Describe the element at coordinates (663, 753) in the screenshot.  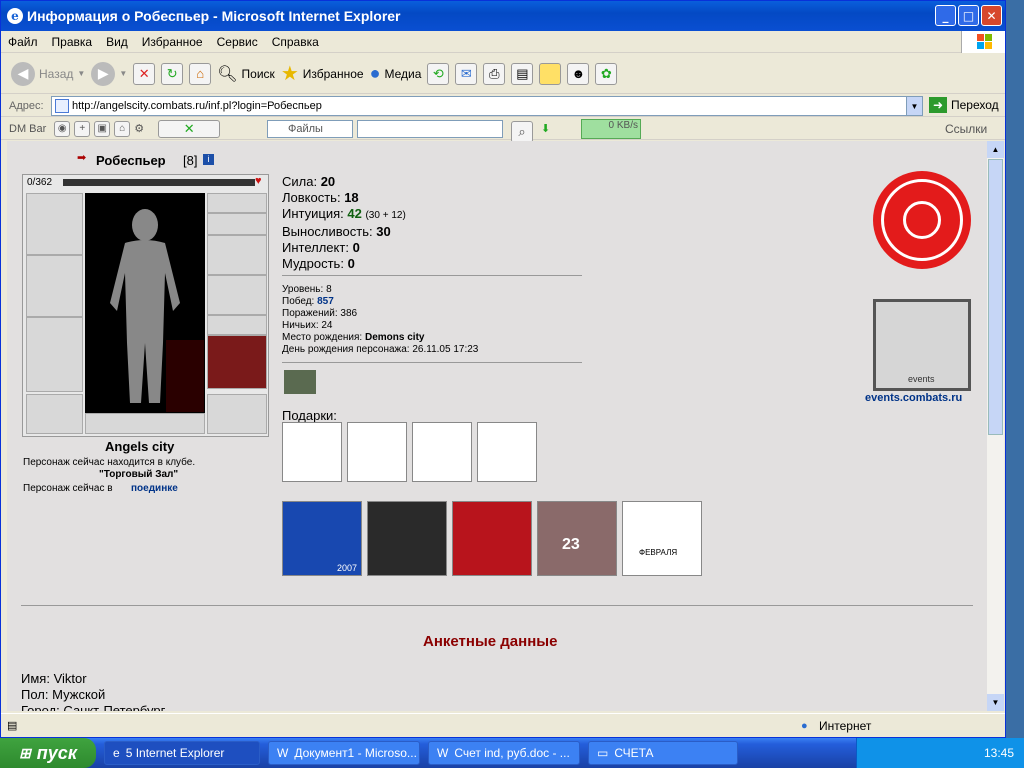
I see `task-folder: ▭ СЧЕТА` at that location.